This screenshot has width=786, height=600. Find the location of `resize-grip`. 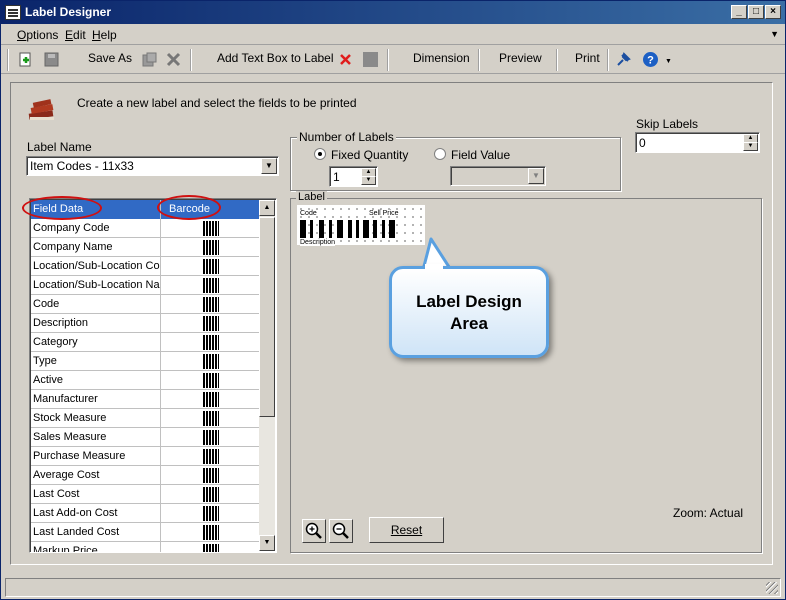

resize-grip is located at coordinates (772, 588).